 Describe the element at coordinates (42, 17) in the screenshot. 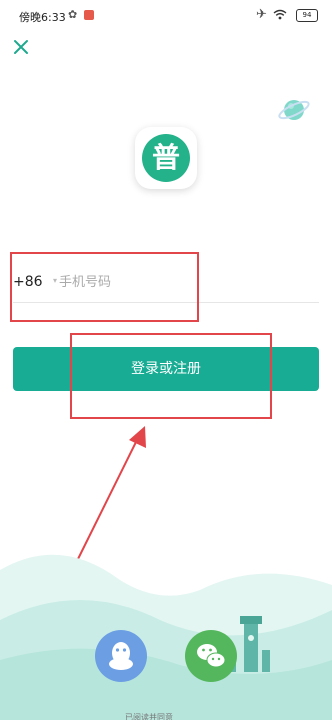

I see `status-time: 傍晚6:33` at that location.